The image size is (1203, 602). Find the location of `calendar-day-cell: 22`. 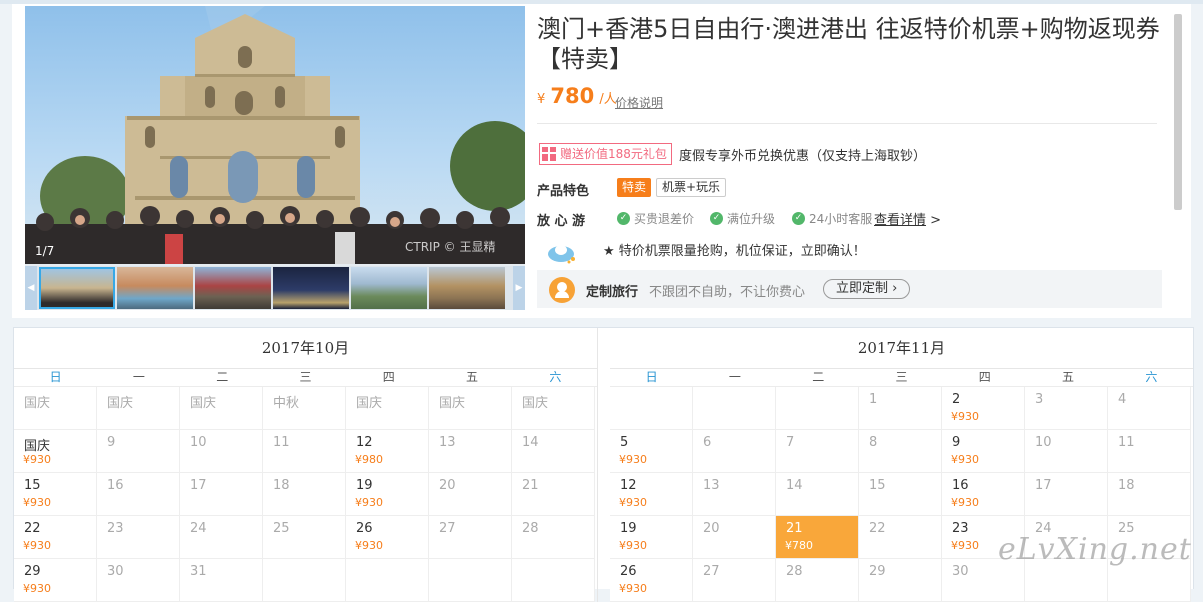

calendar-day-cell: 22 is located at coordinates (900, 537).